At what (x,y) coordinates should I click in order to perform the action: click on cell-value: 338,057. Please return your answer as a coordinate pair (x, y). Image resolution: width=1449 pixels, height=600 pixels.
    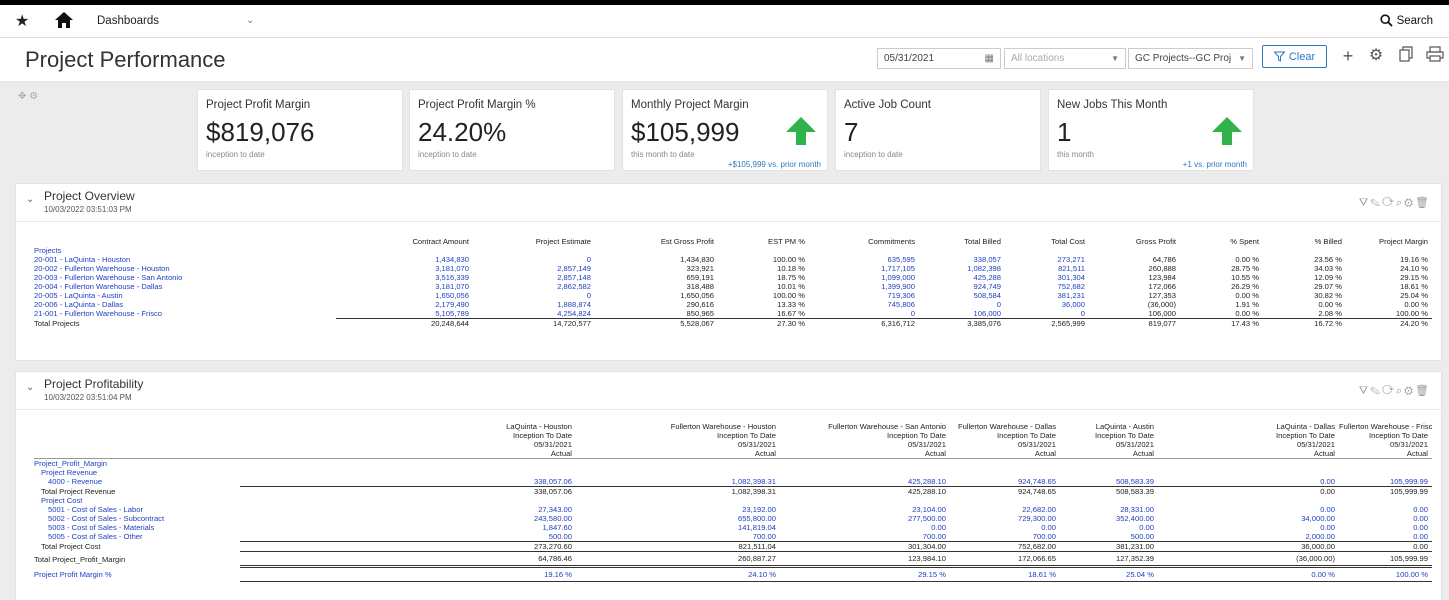
    Looking at the image, I should click on (962, 259).